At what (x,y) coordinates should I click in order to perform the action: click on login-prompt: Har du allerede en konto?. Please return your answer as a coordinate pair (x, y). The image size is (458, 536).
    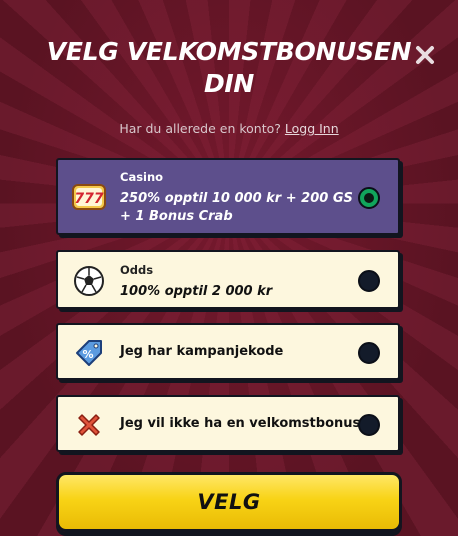
    Looking at the image, I should click on (200, 128).